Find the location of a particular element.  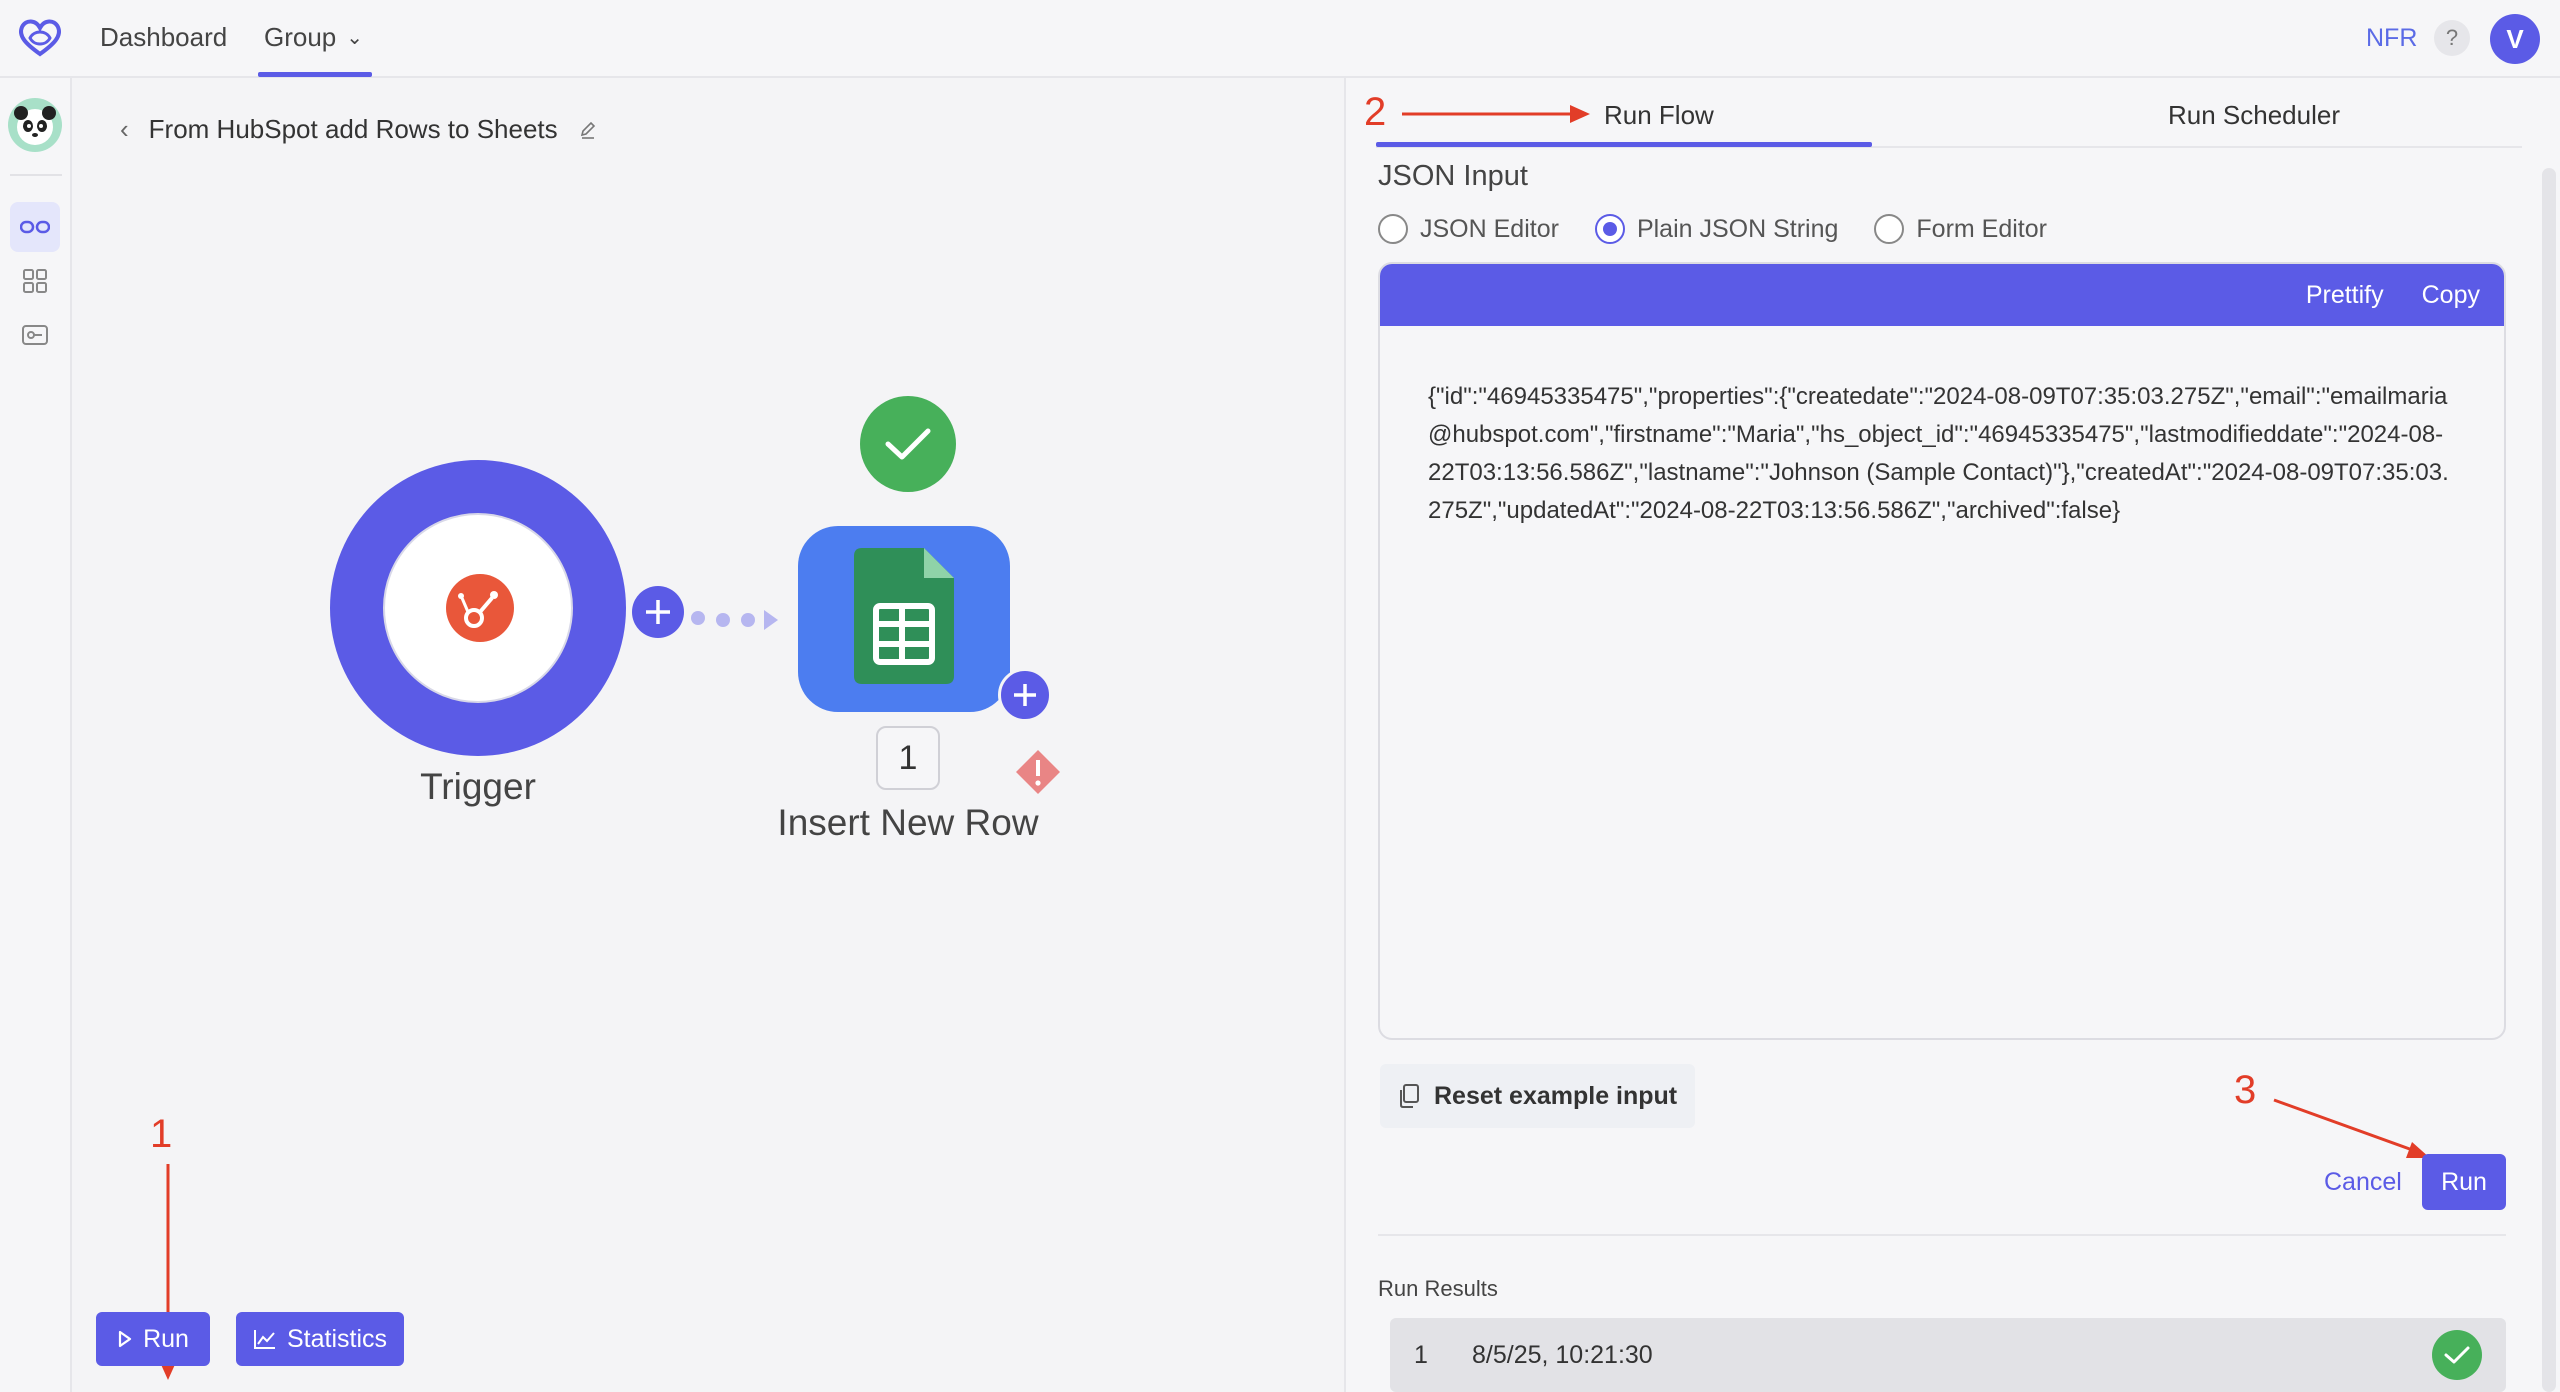

top-bar: Dashboard Group ⌄ NFR ? V is located at coordinates (1280, 39).